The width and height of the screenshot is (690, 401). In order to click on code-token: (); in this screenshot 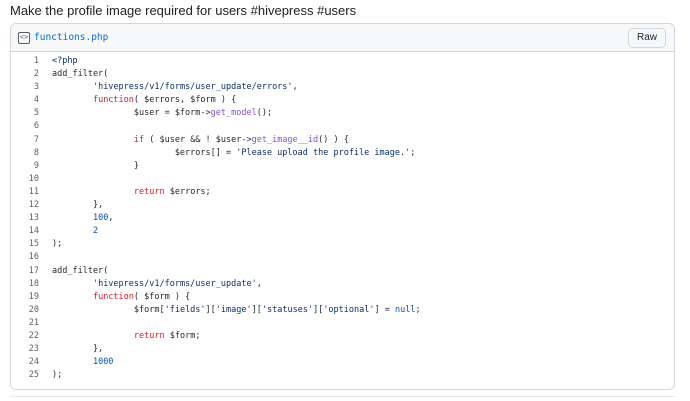, I will do `click(264, 113)`.